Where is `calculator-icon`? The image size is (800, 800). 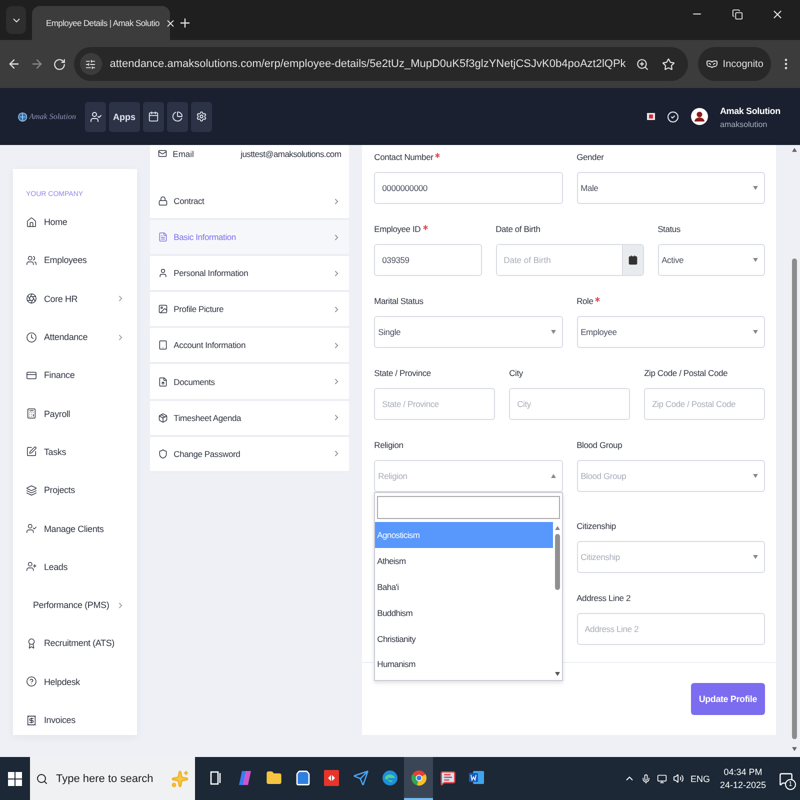 calculator-icon is located at coordinates (31, 414).